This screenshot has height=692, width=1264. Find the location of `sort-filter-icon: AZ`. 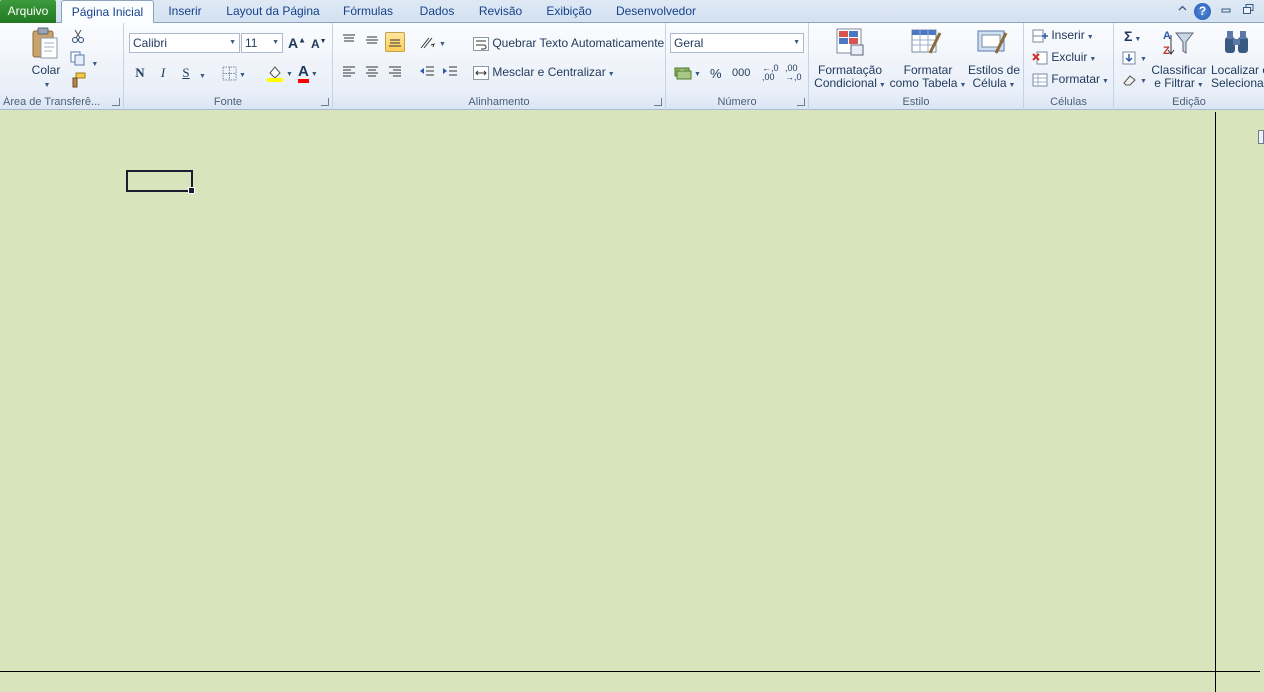

sort-filter-icon: AZ is located at coordinates (1178, 43).